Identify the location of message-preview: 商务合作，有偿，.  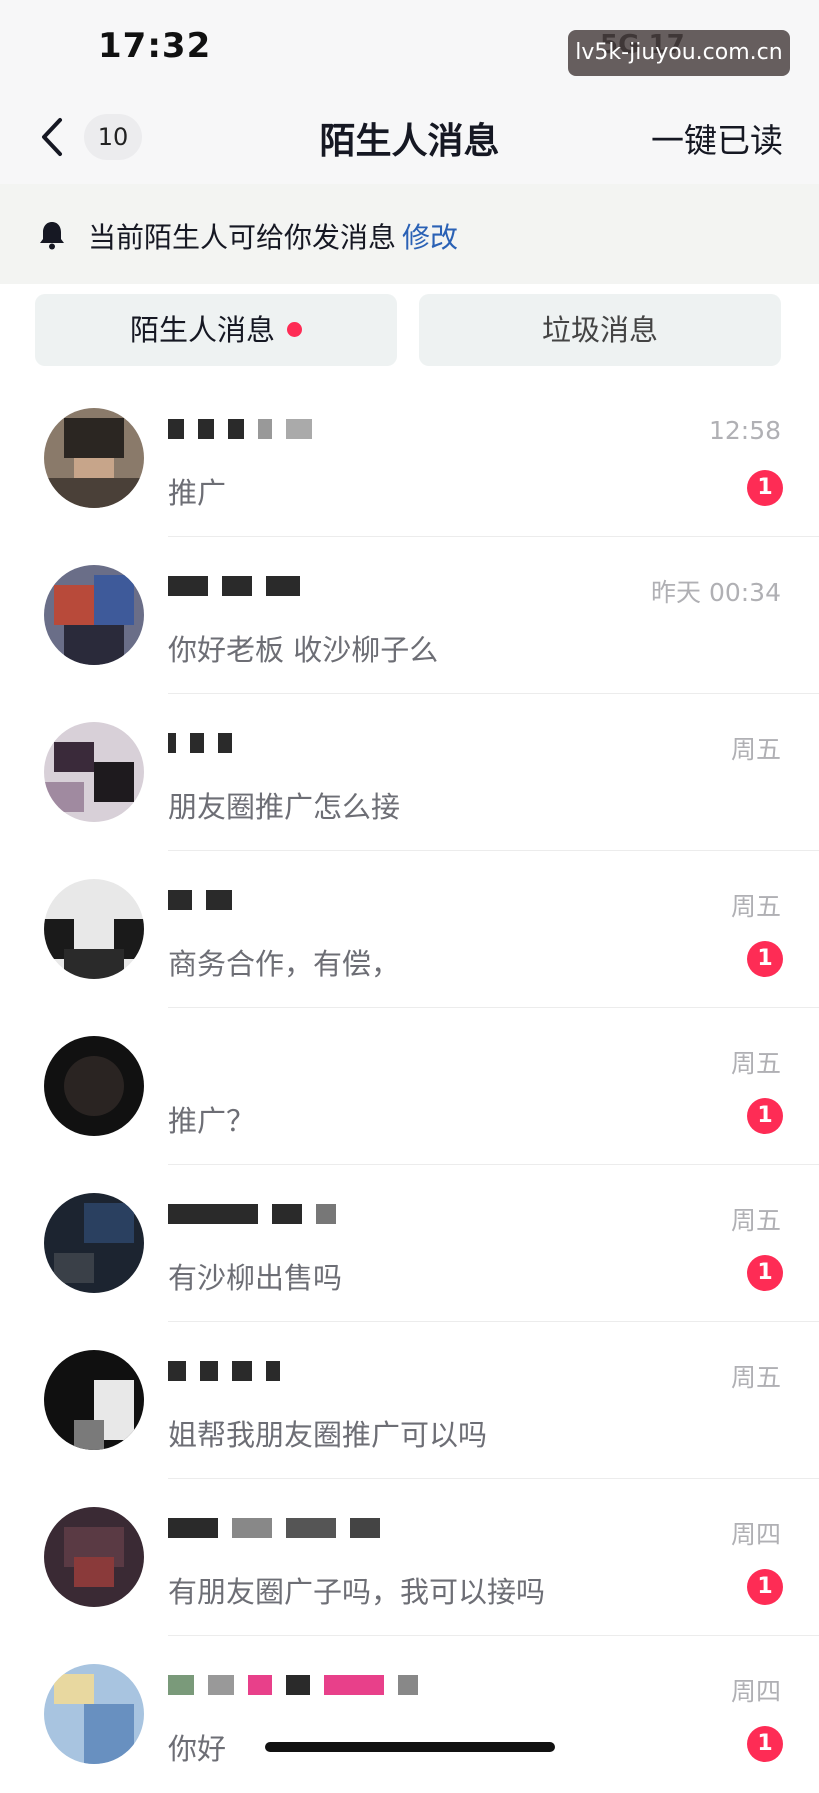
(284, 964).